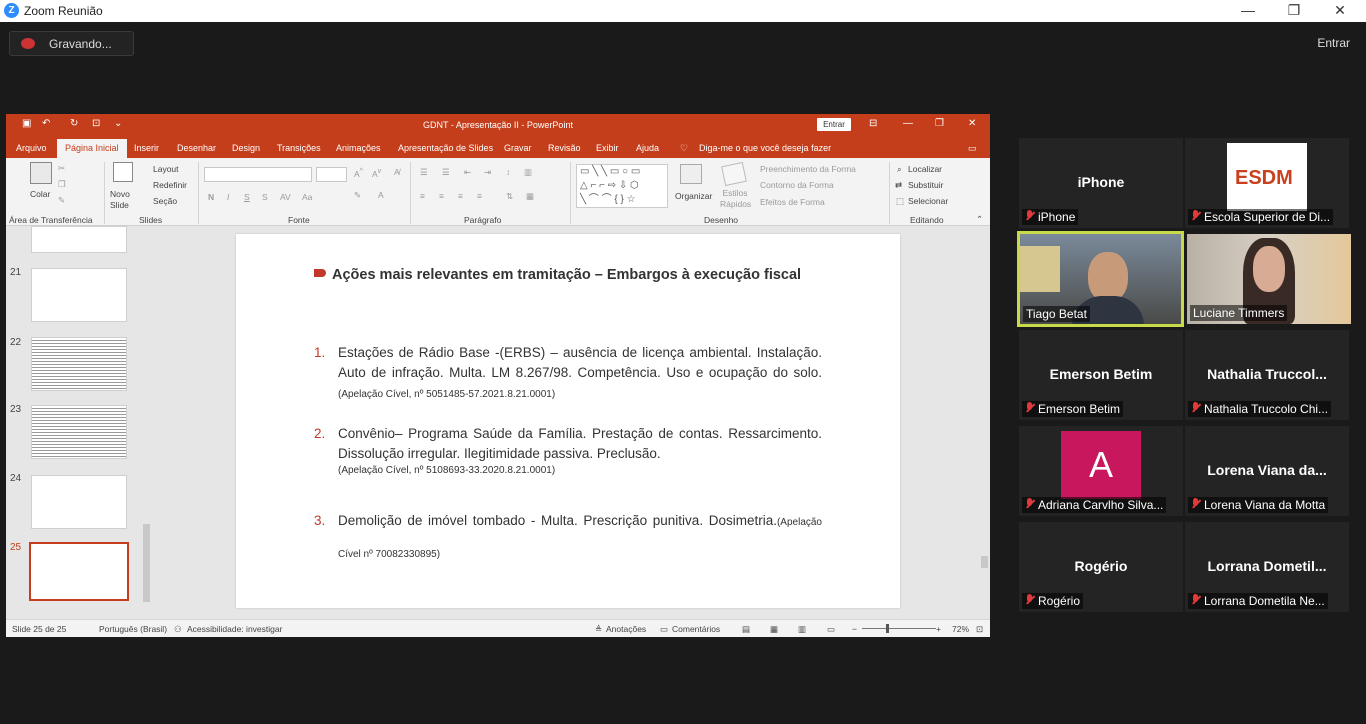 The image size is (1366, 724). I want to click on shape-fill-button: Preenchimento da Forma, so click(808, 169).